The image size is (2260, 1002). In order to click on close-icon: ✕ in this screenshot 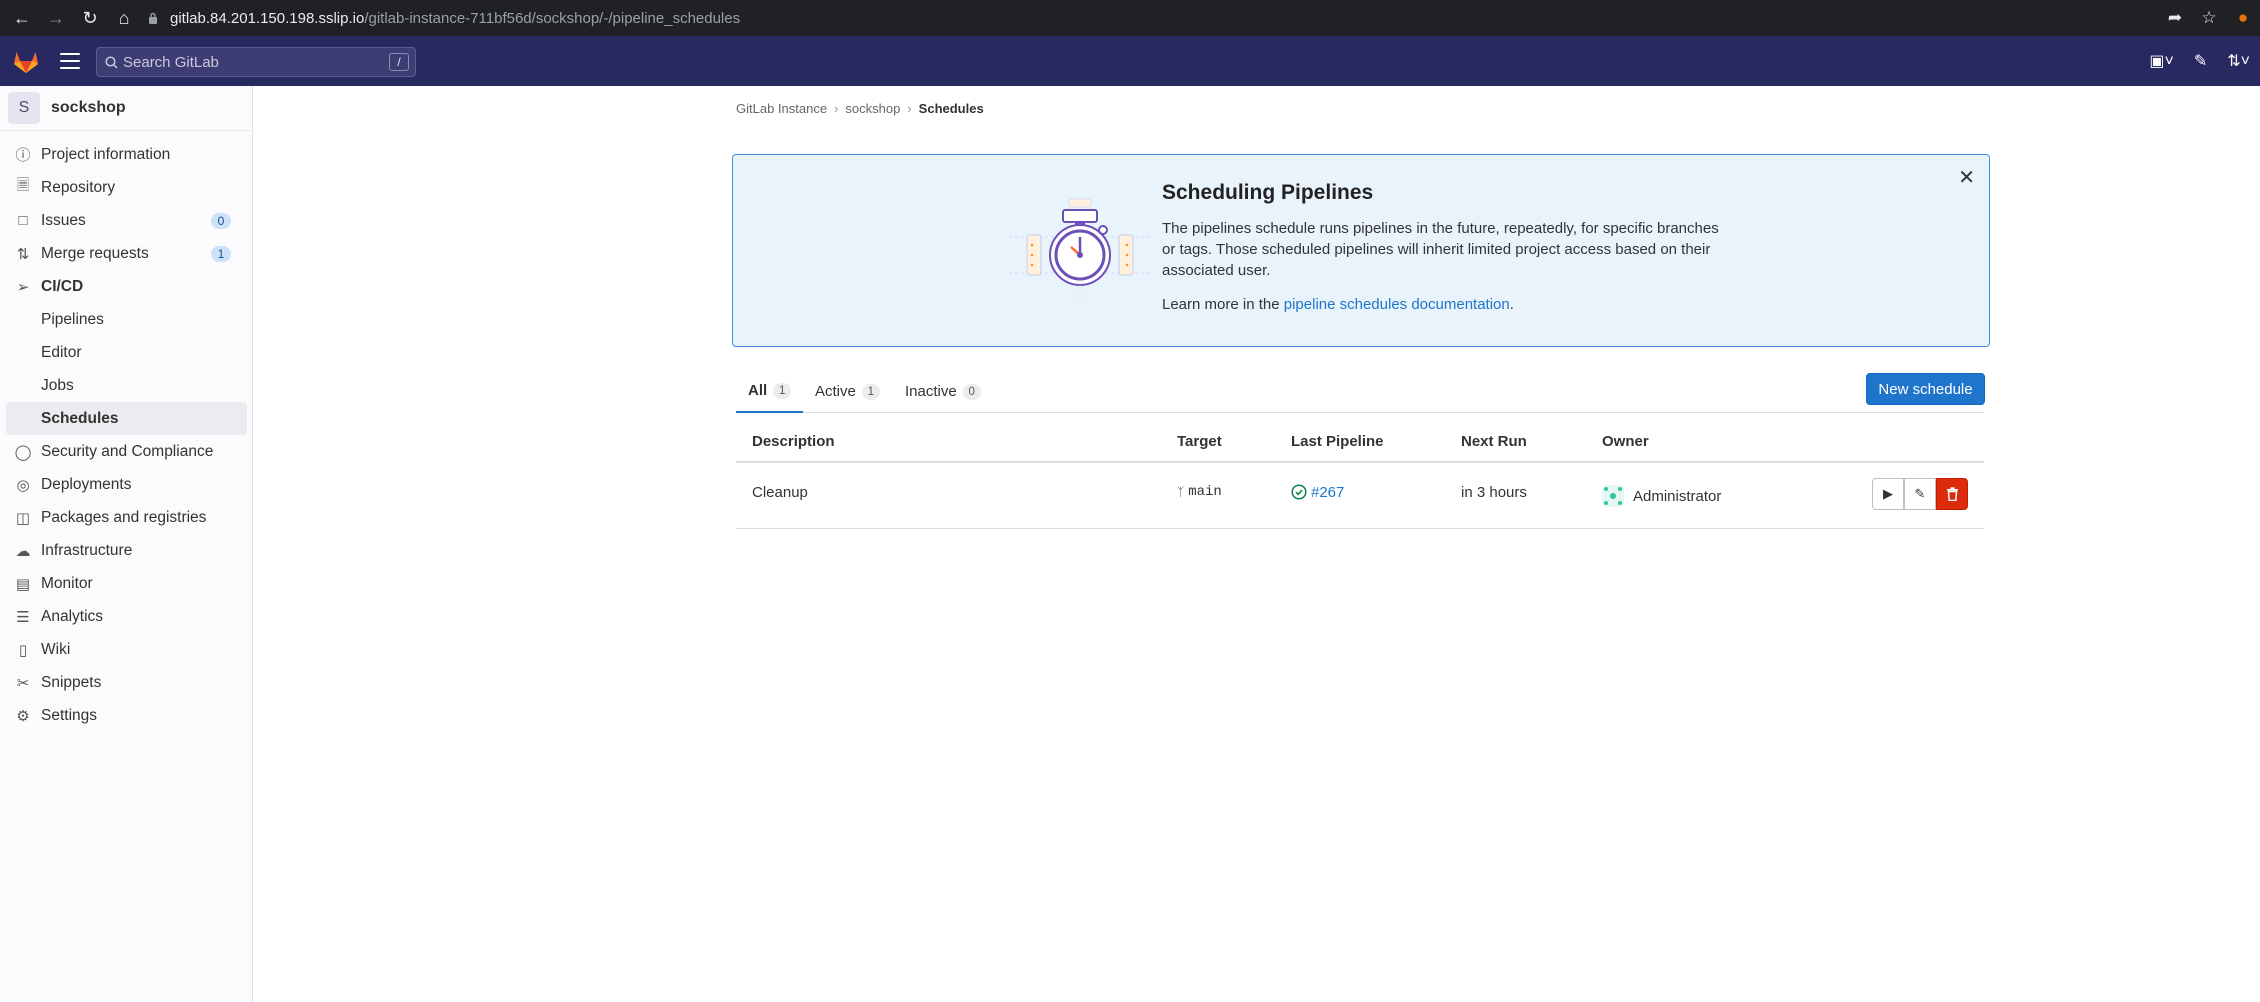, I will do `click(1966, 177)`.